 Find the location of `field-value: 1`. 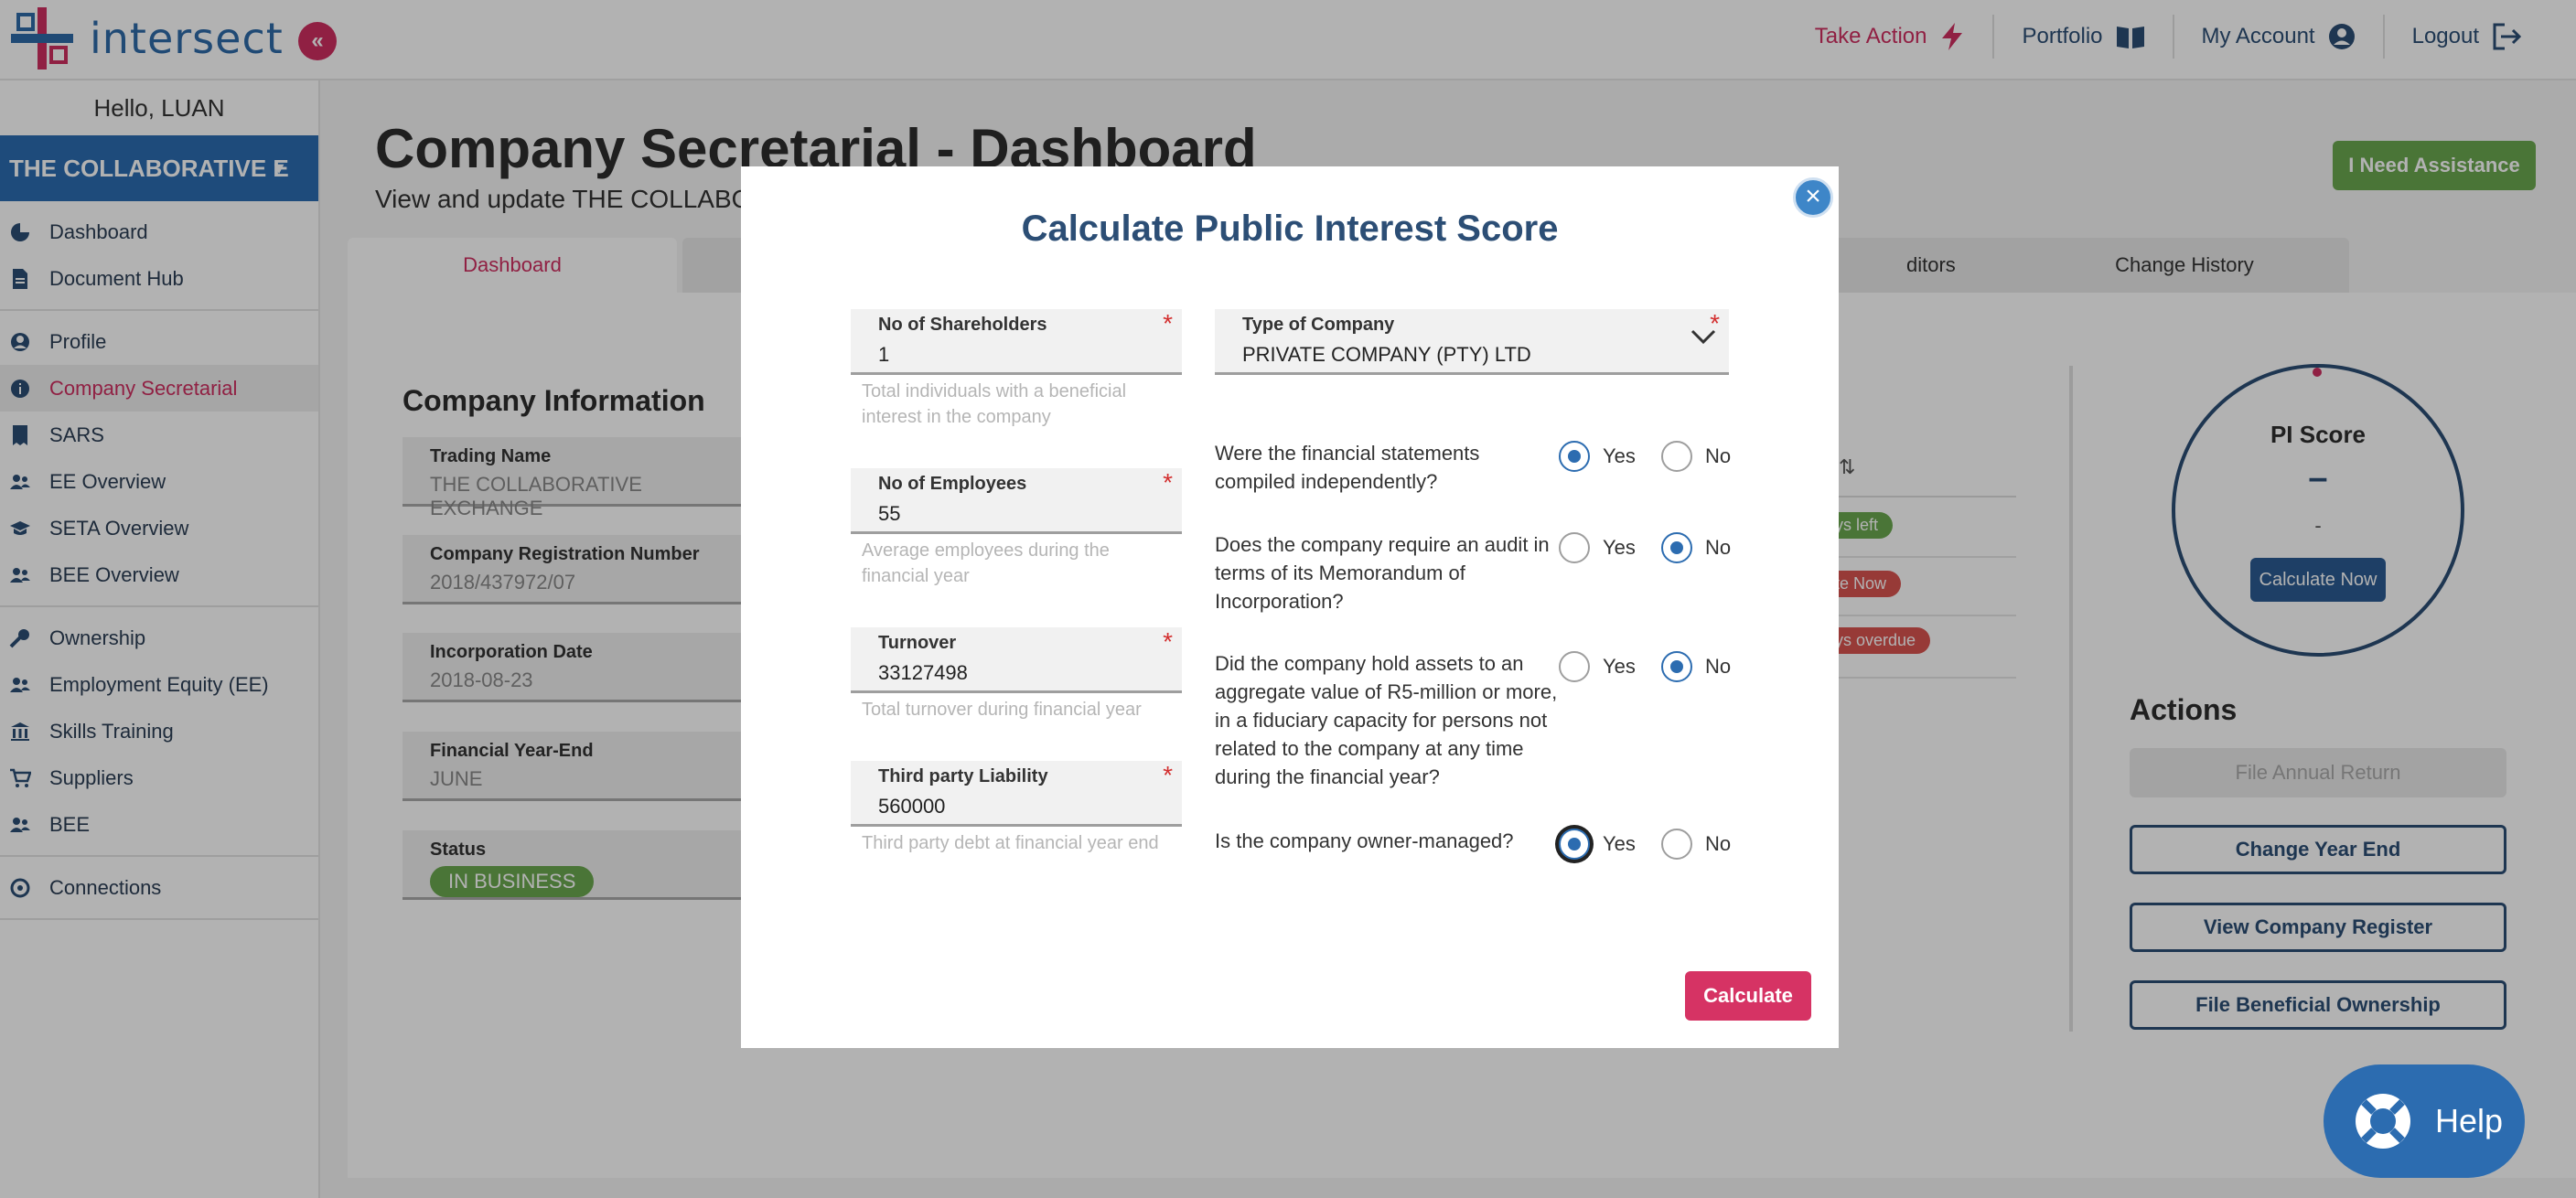

field-value: 1 is located at coordinates (884, 355).